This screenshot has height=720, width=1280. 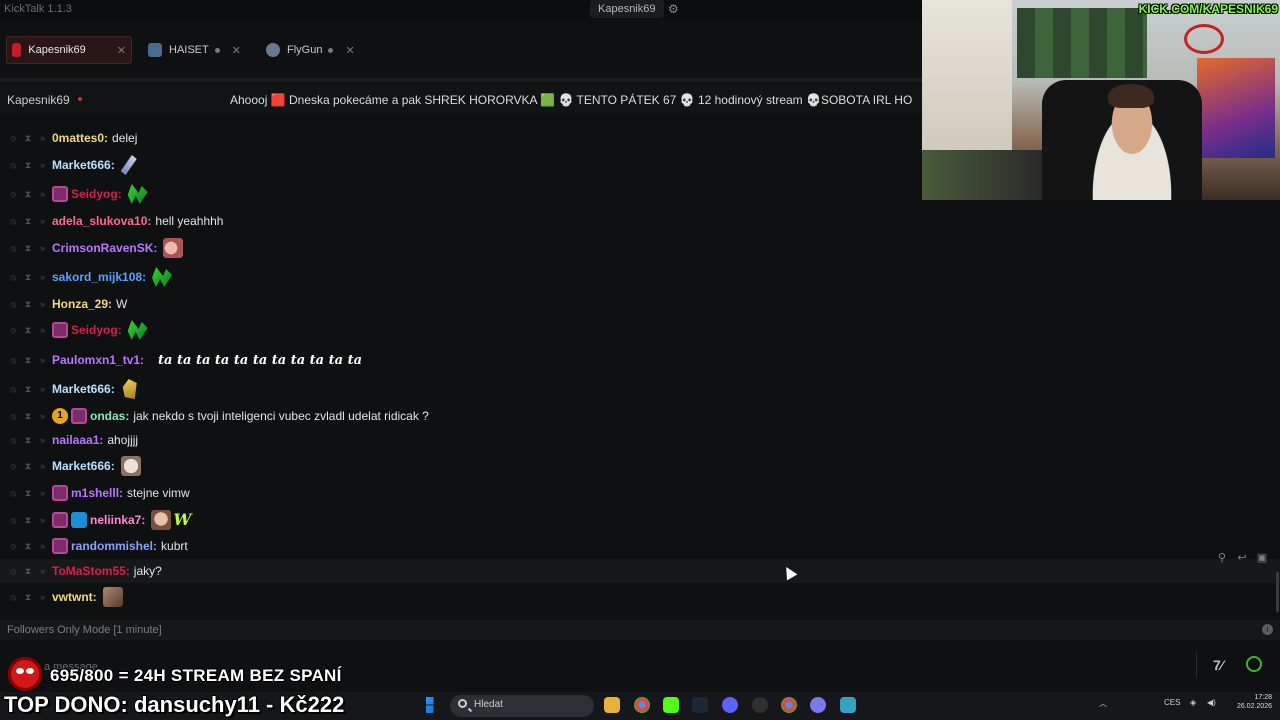 I want to click on tab-kapesnik69: Kapesnik69 ✕, so click(x=69, y=50).